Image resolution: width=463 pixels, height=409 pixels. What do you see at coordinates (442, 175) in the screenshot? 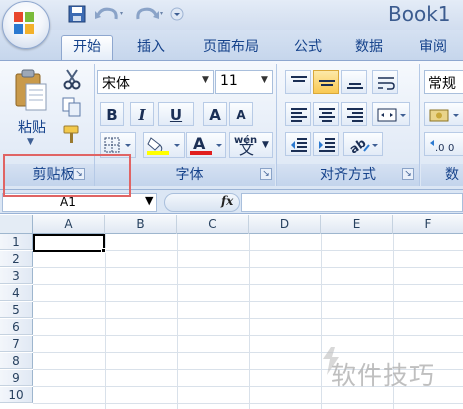
I see `number-group-label: 数` at bounding box center [442, 175].